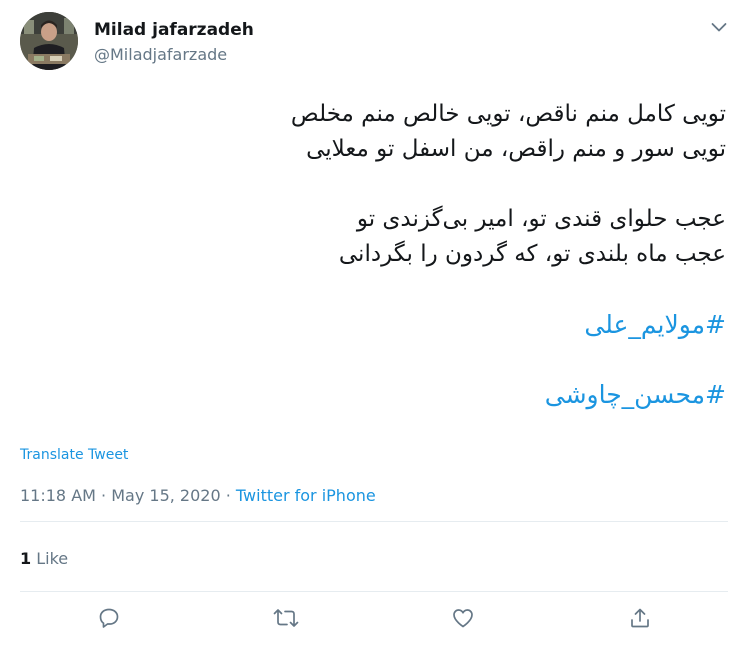  What do you see at coordinates (541, 219) in the screenshot?
I see `tweet-line: عجب حلوای قندی تو، امیر بی‌گزندی تو` at bounding box center [541, 219].